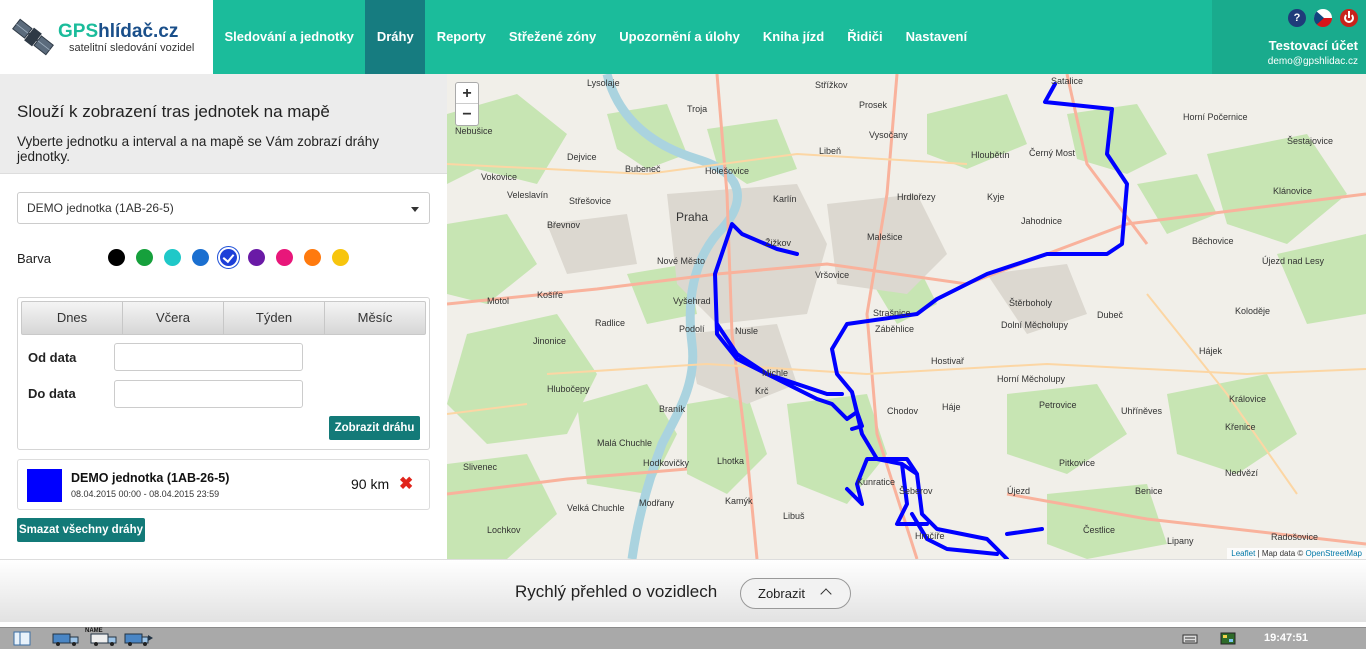 The image size is (1366, 649). Describe the element at coordinates (683, 638) in the screenshot. I see `taskbar: NAME 19:47:51` at that location.